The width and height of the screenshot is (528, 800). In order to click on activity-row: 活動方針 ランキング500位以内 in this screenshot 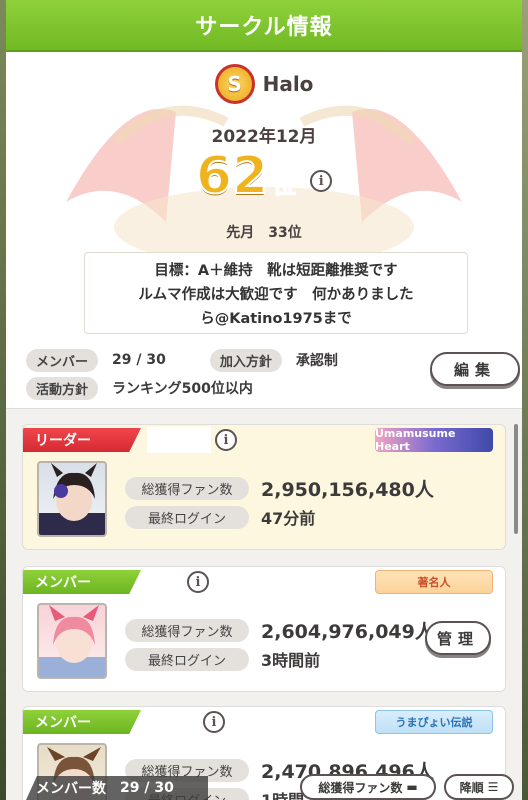, I will do `click(226, 388)`.